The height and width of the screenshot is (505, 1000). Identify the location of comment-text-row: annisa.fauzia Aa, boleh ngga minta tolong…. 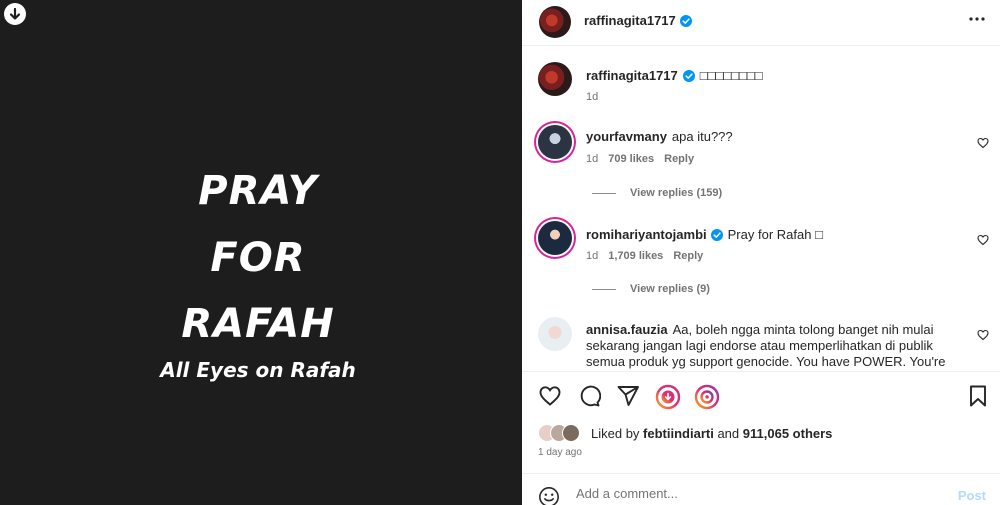
(773, 346).